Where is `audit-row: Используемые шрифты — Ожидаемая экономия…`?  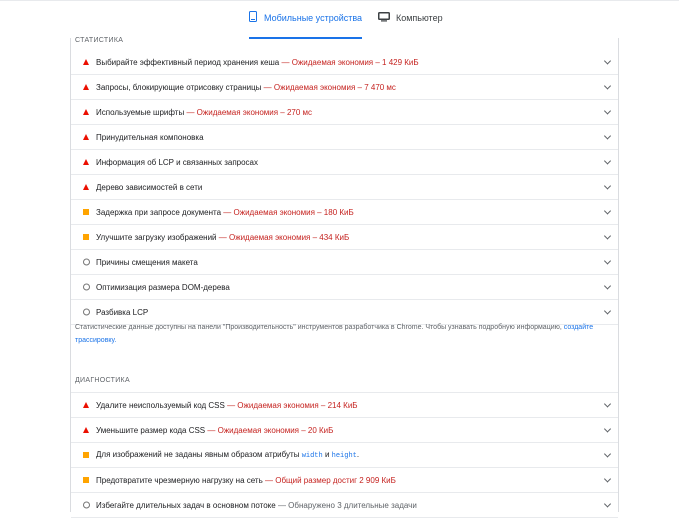
audit-row: Используемые шрифты — Ожидаемая экономия… is located at coordinates (344, 112).